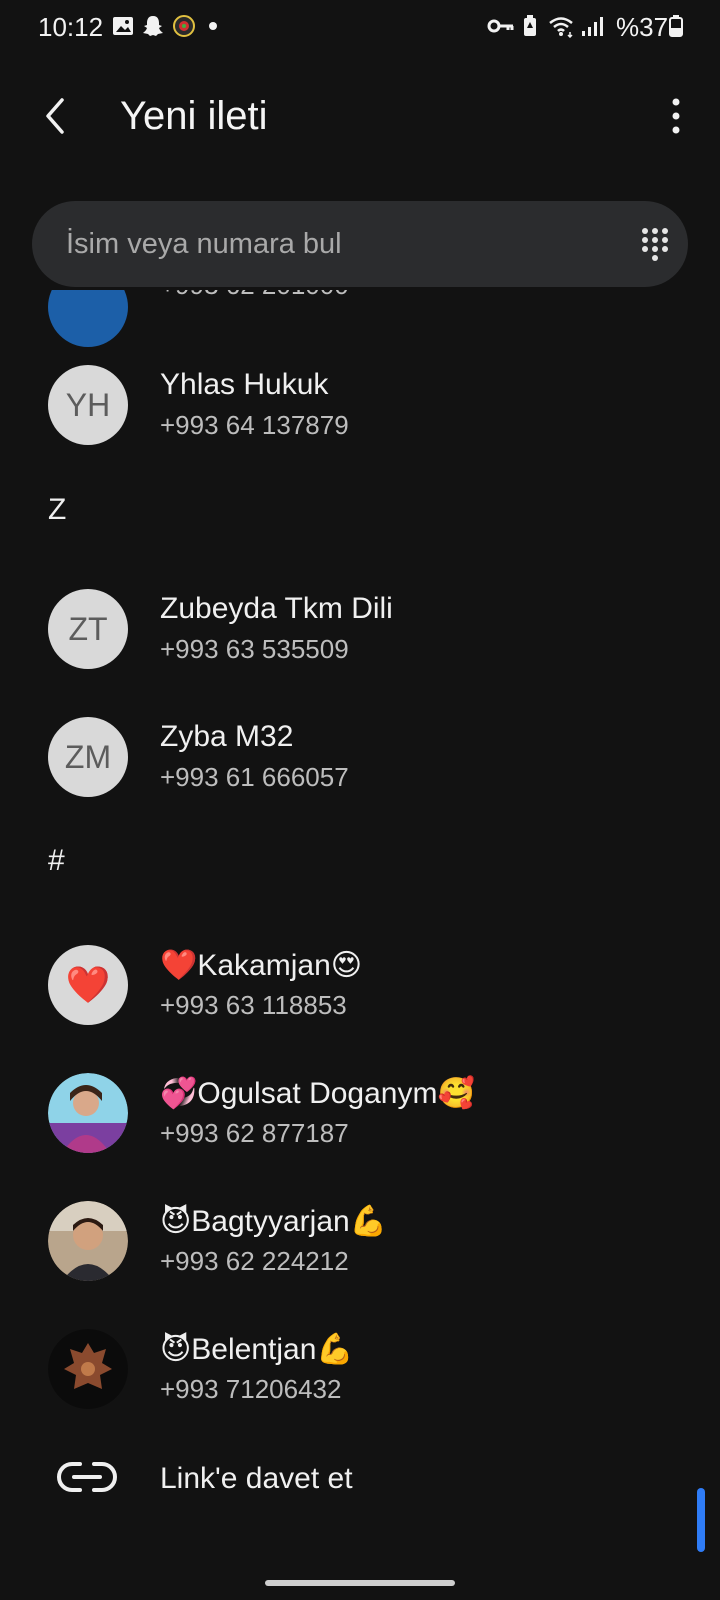 This screenshot has width=720, height=1600. What do you see at coordinates (88, 985) in the screenshot?
I see `heart-avatar: ❤️` at bounding box center [88, 985].